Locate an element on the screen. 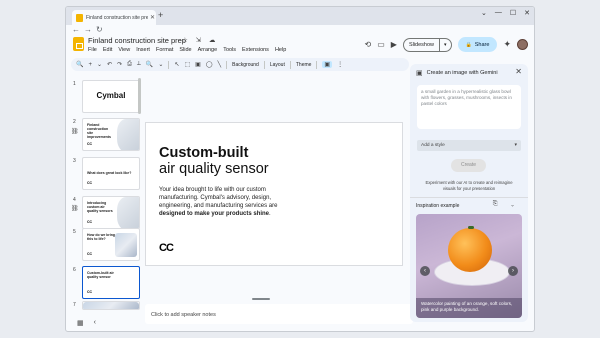 The image size is (600, 338). menu-tools: Tools is located at coordinates (229, 50).